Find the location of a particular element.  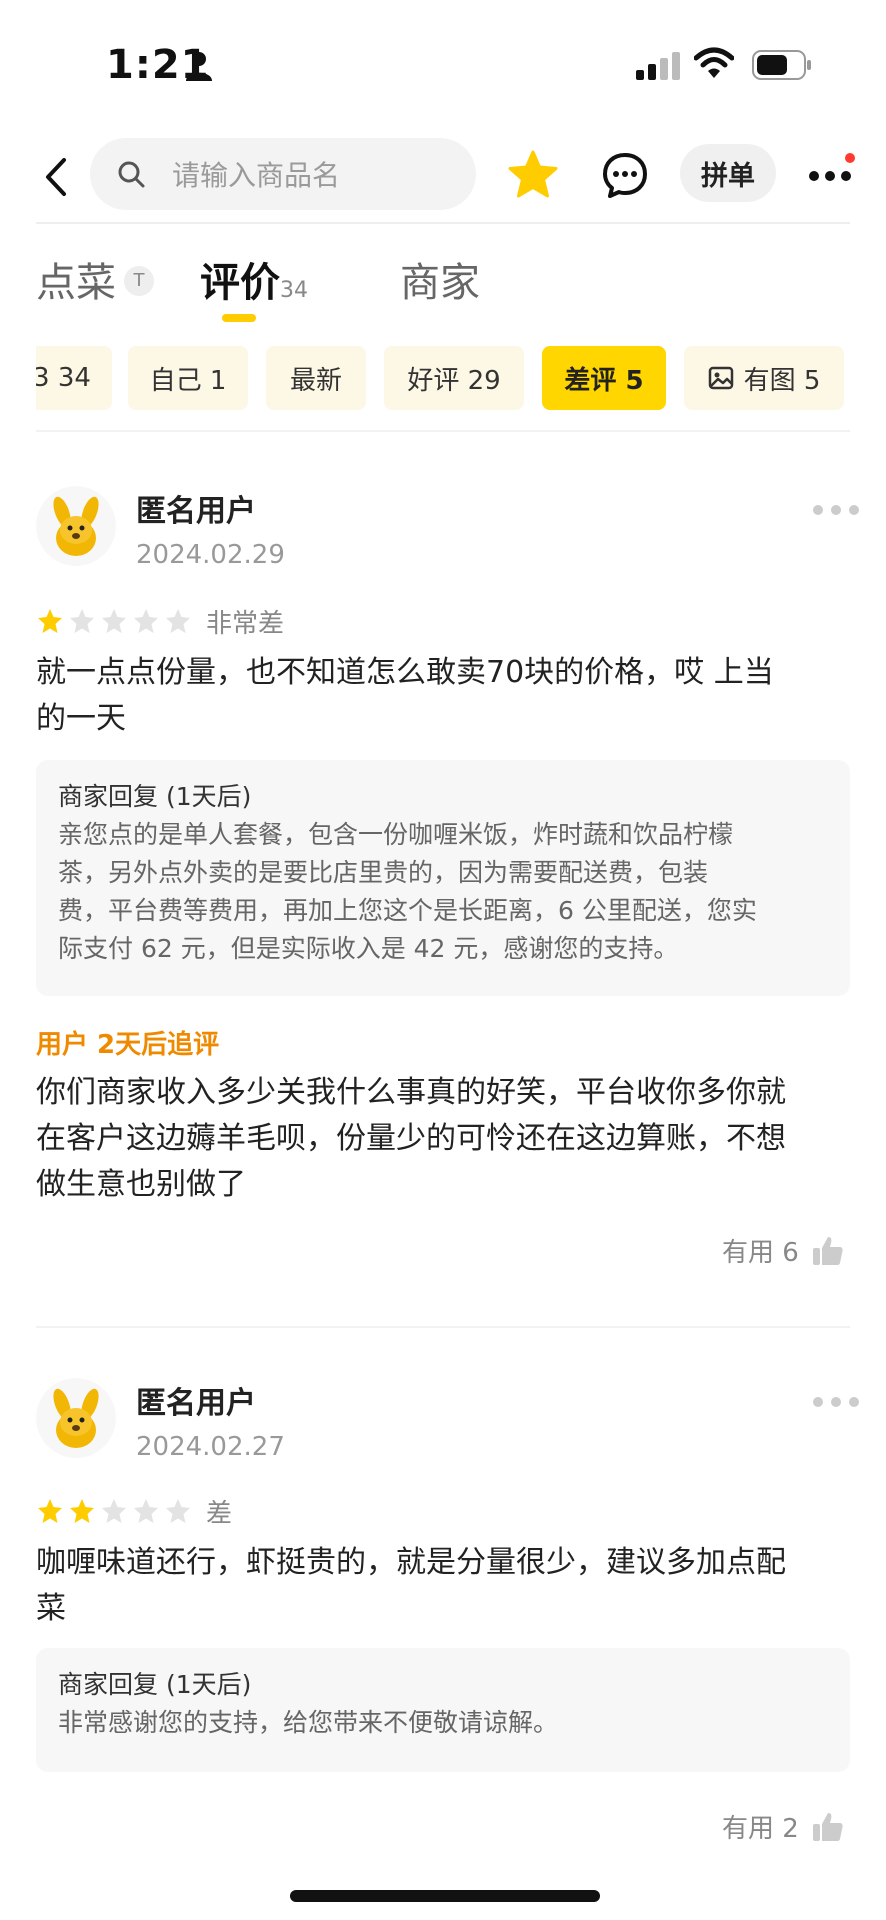

filter-chip-with-photo-label: 有图 5 is located at coordinates (782, 380).